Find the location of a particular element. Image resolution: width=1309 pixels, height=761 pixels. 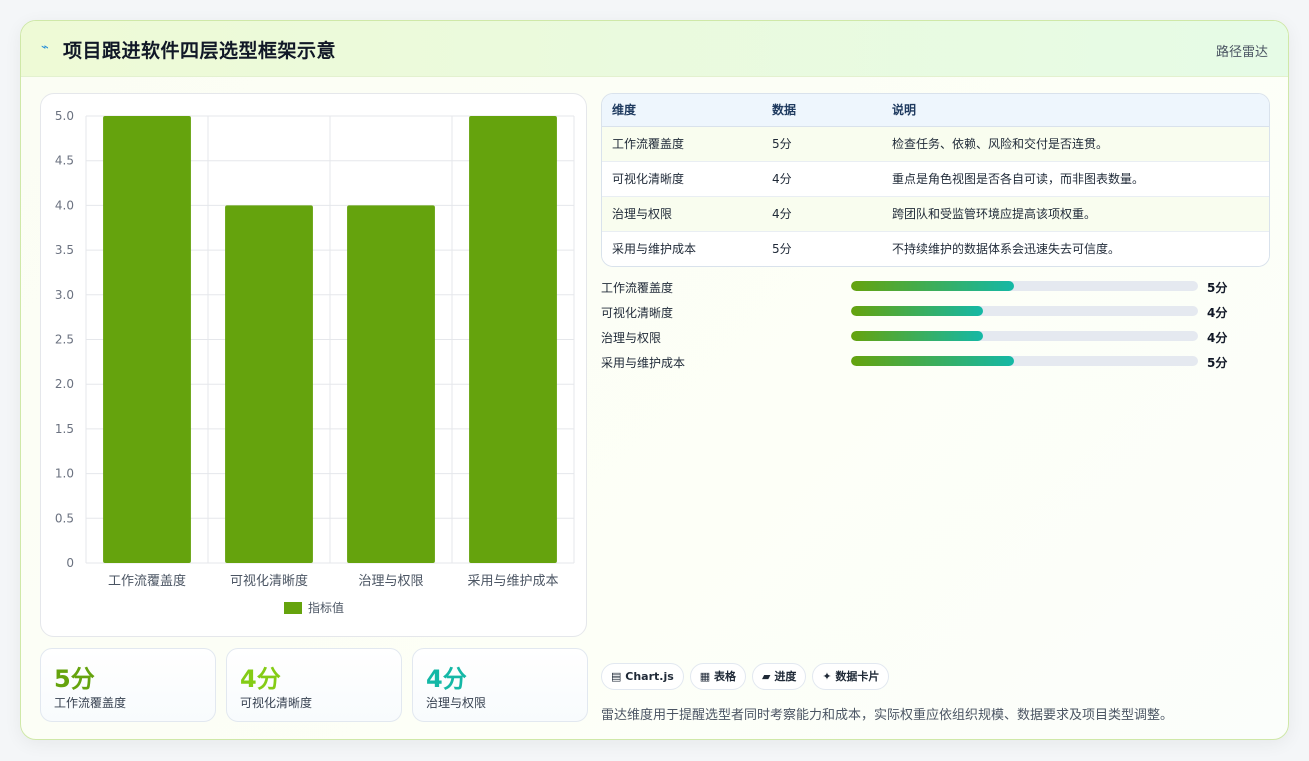

chip-label: 表格 is located at coordinates (725, 676).